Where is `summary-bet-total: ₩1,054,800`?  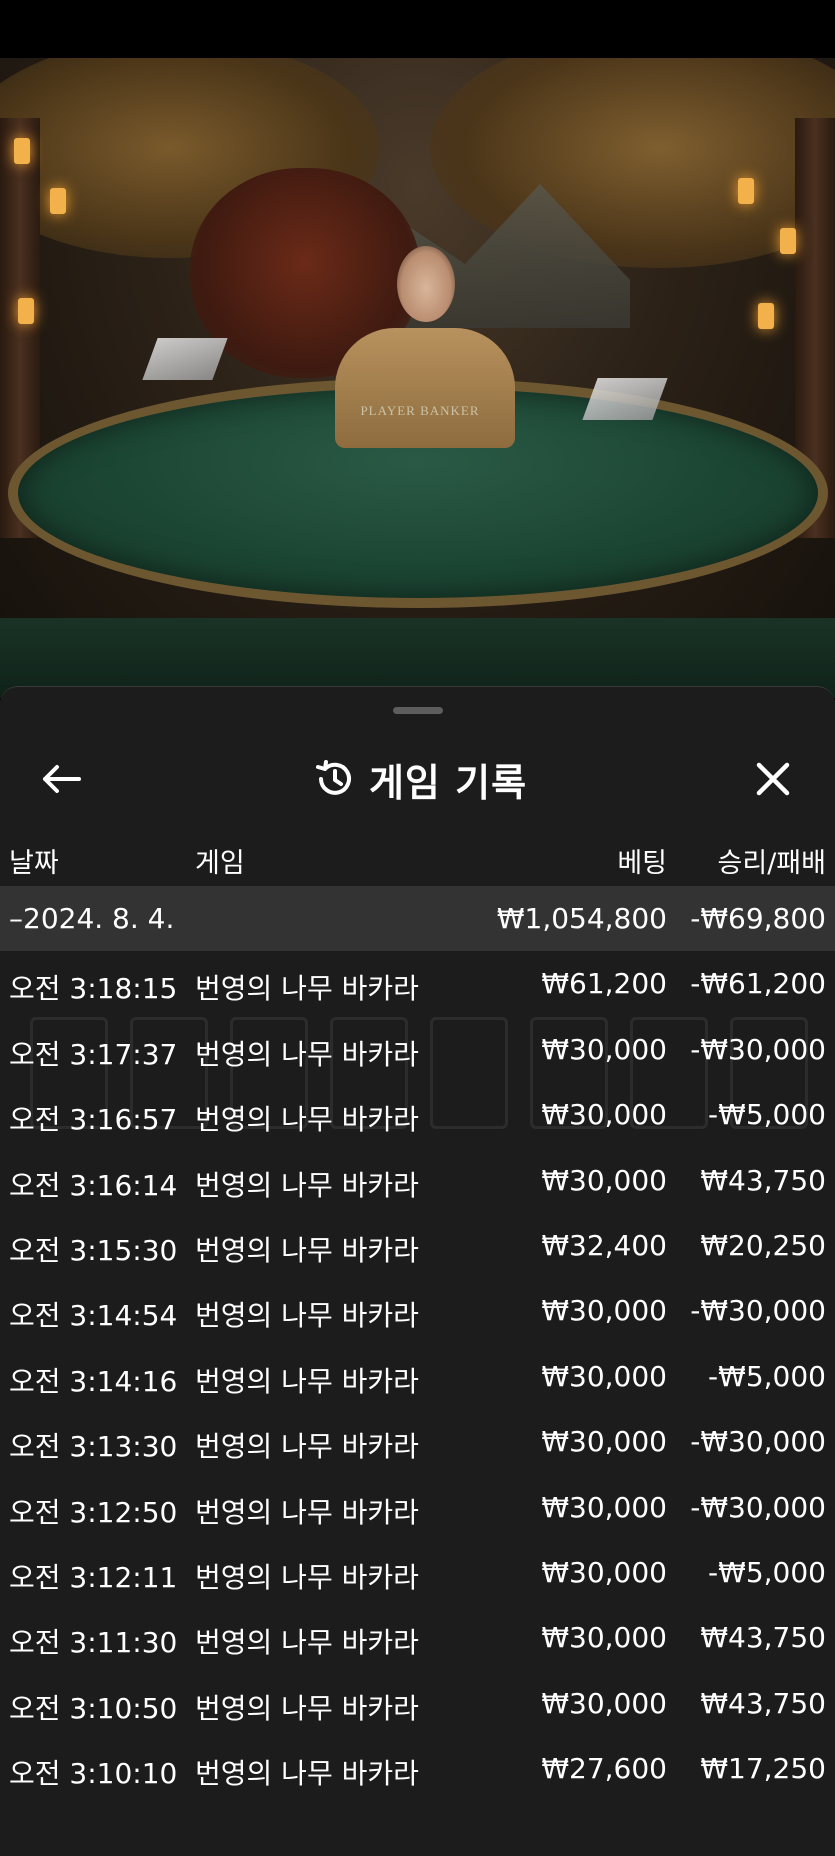 summary-bet-total: ₩1,054,800 is located at coordinates (581, 918).